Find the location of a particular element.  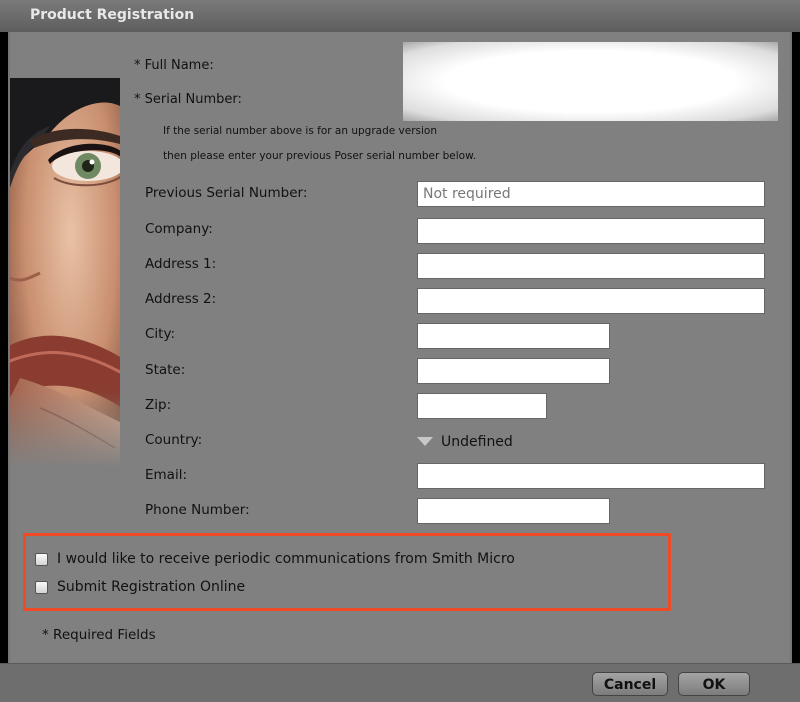

state-label: State: is located at coordinates (165, 370).